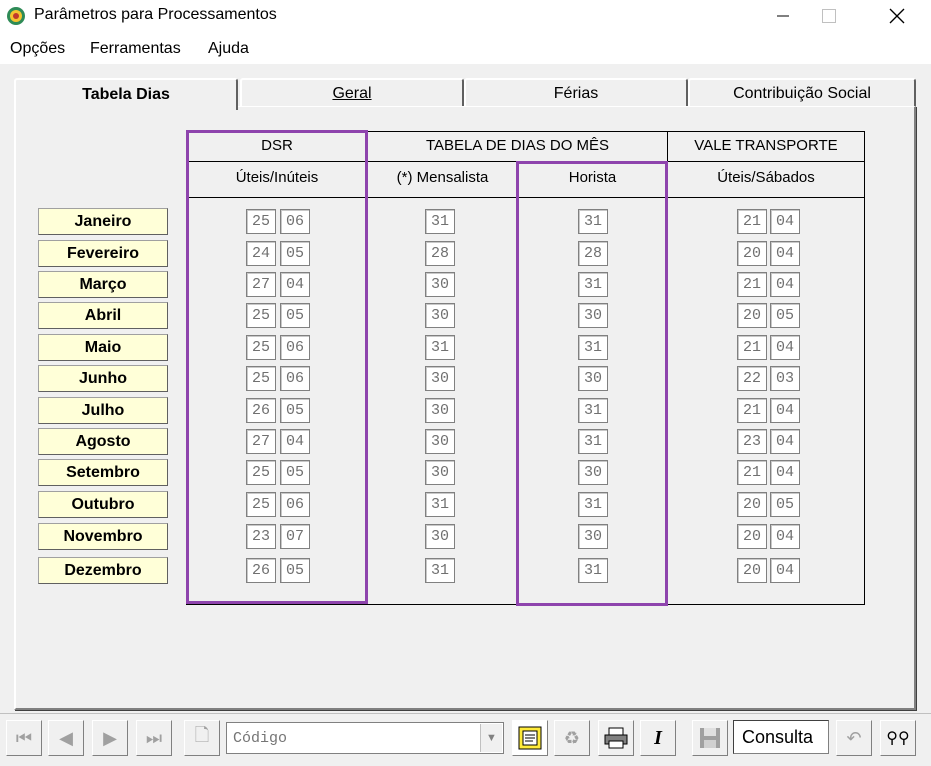 This screenshot has width=931, height=766. What do you see at coordinates (517, 145) in the screenshot?
I see `header-tabela-dias-mes: TABELA DE DIAS DO MÊS` at bounding box center [517, 145].